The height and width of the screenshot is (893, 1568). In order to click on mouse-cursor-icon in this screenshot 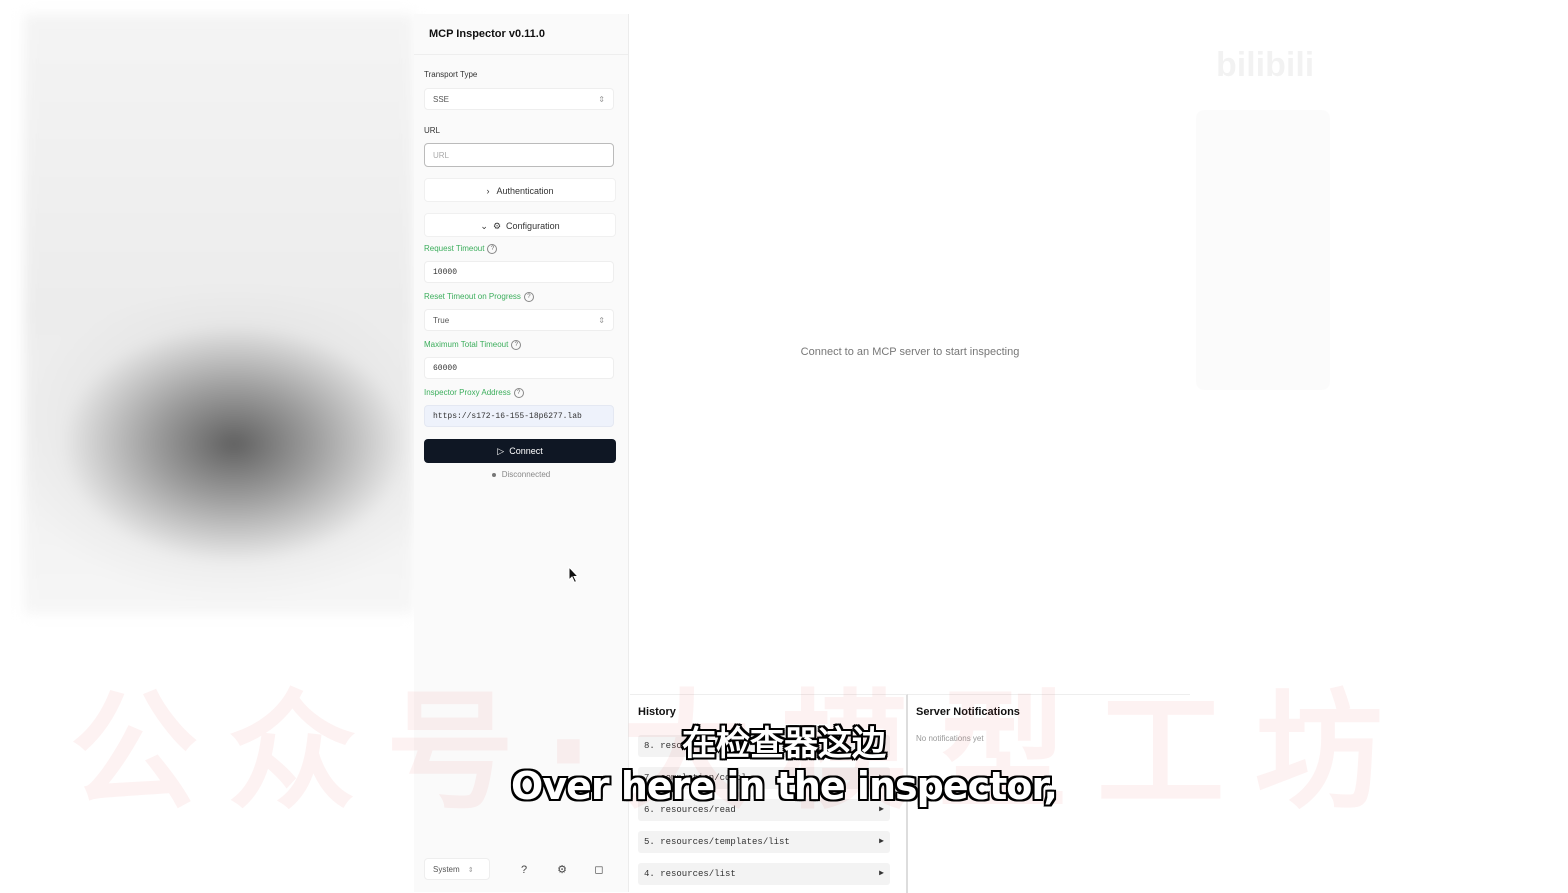, I will do `click(574, 575)`.